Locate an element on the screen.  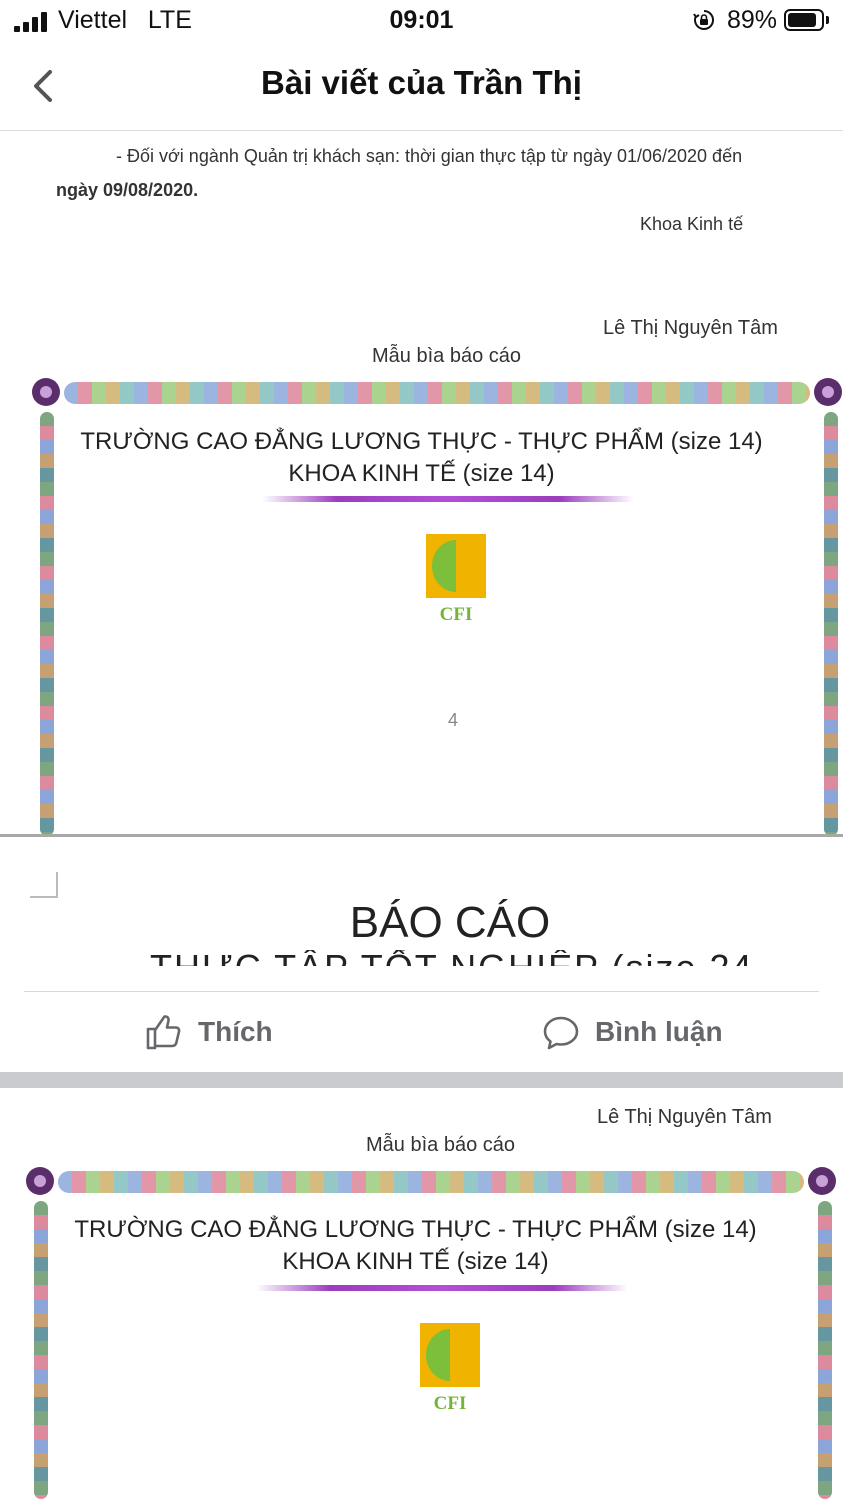
rotation-lock-icon is located at coordinates (704, 20).